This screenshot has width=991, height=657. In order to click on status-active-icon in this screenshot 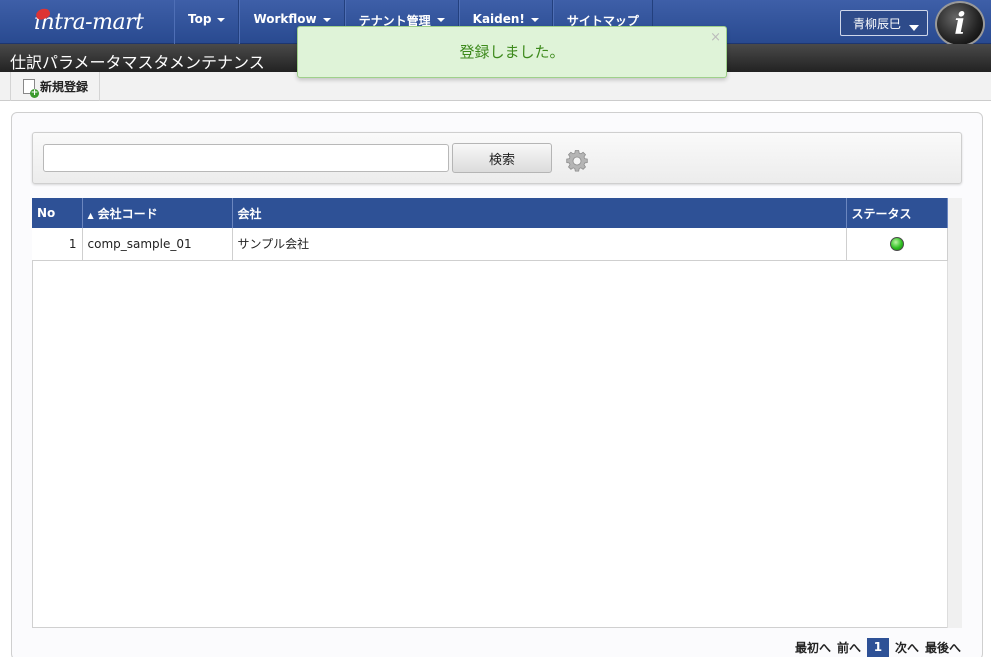, I will do `click(896, 244)`.